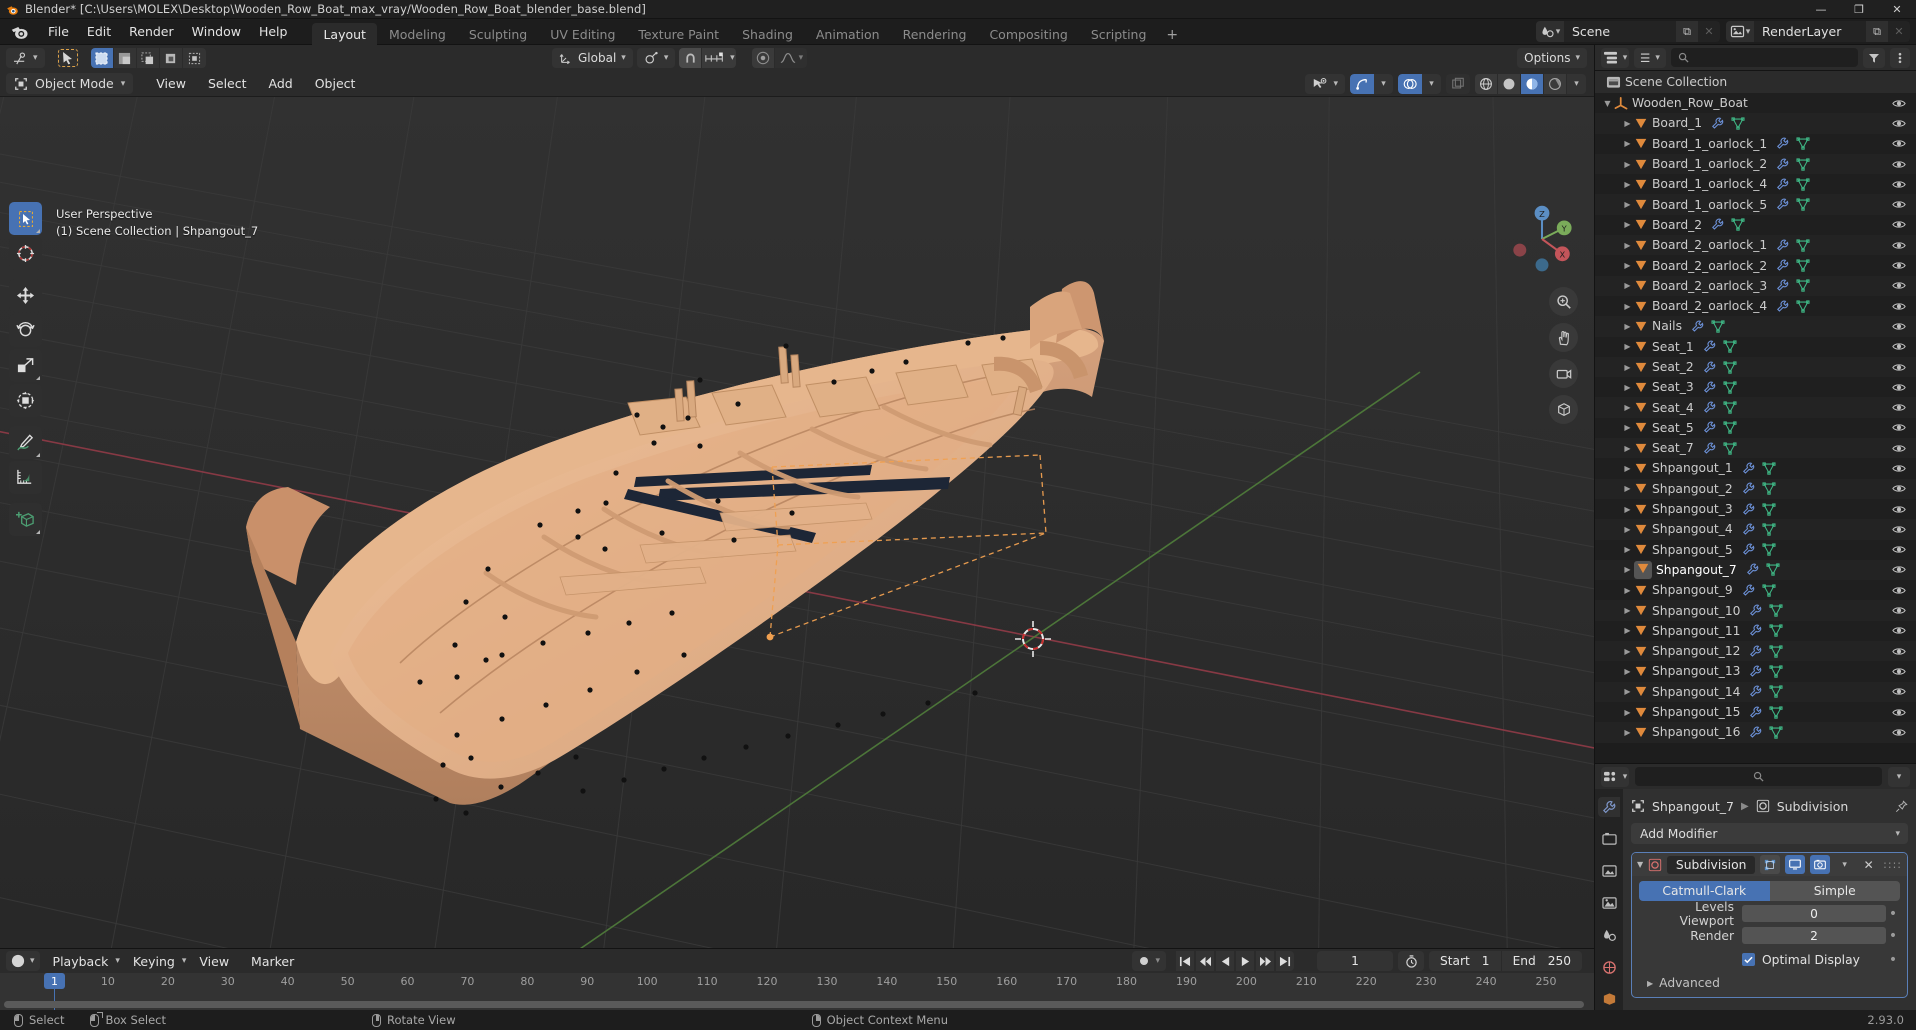  Describe the element at coordinates (1552, 58) in the screenshot. I see `viewport-options-dropdown: Options ▾` at that location.